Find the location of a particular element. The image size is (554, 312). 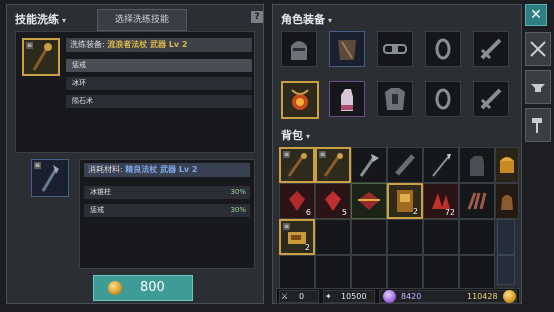

currency-value-2: 10500 is located at coordinates (354, 296).